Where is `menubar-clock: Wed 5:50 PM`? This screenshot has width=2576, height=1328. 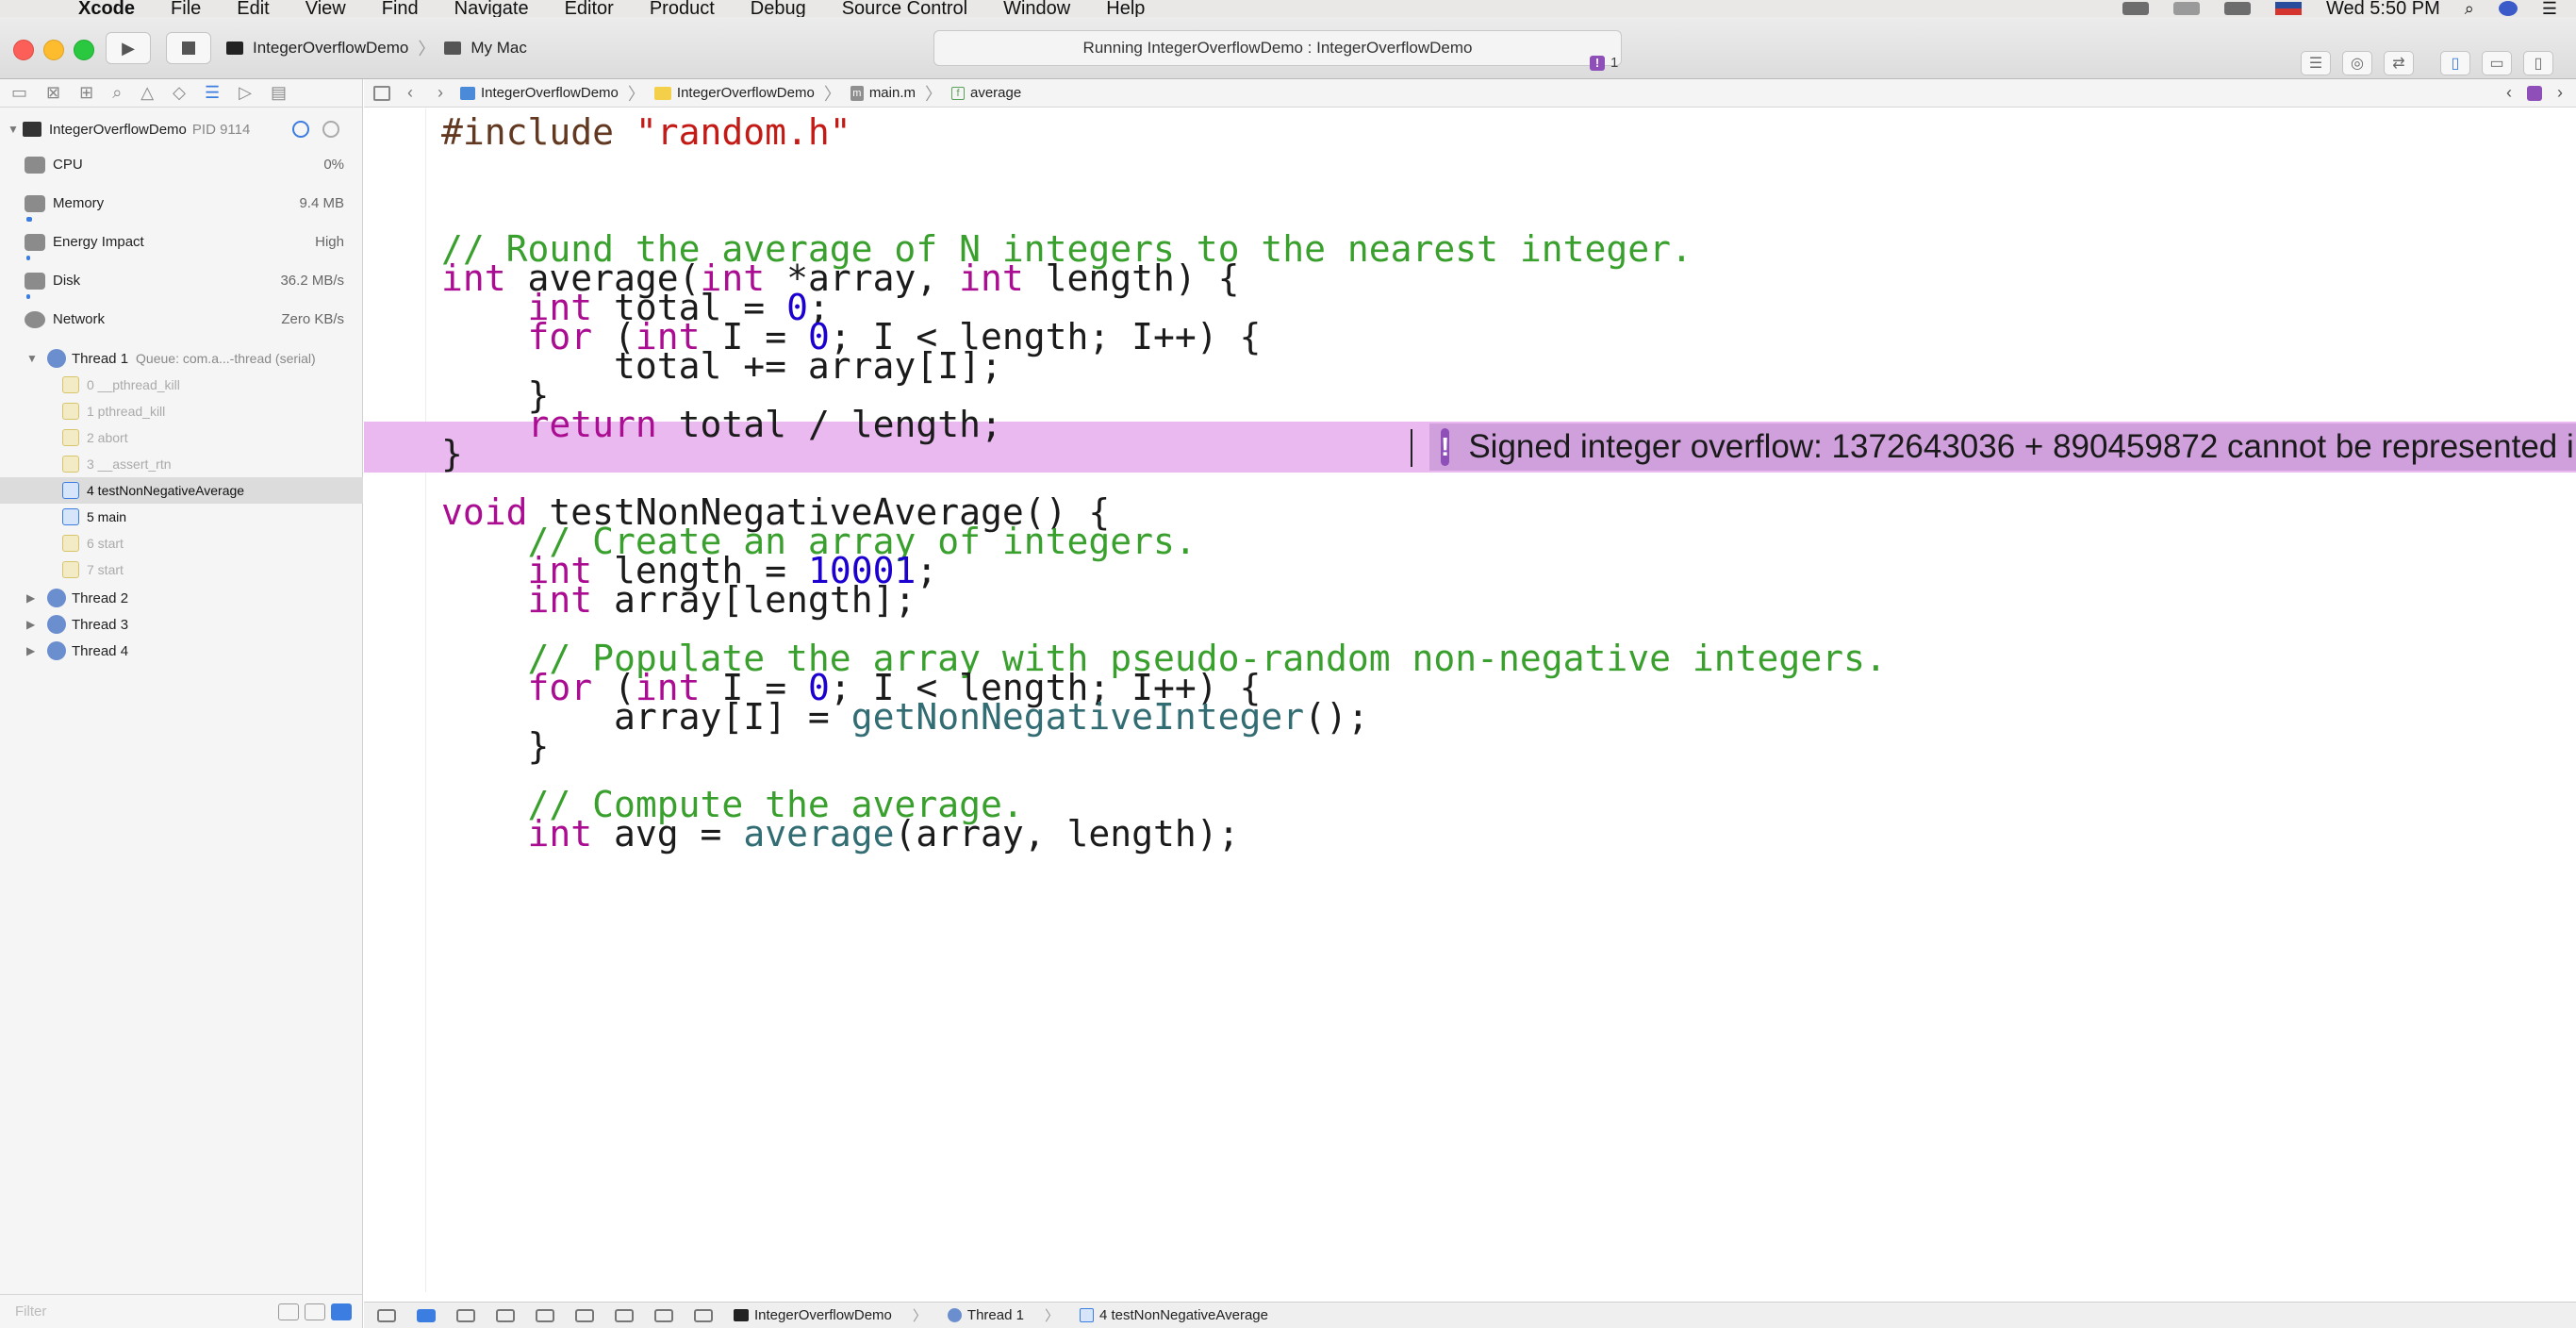
menubar-clock: Wed 5:50 PM is located at coordinates (2383, 8).